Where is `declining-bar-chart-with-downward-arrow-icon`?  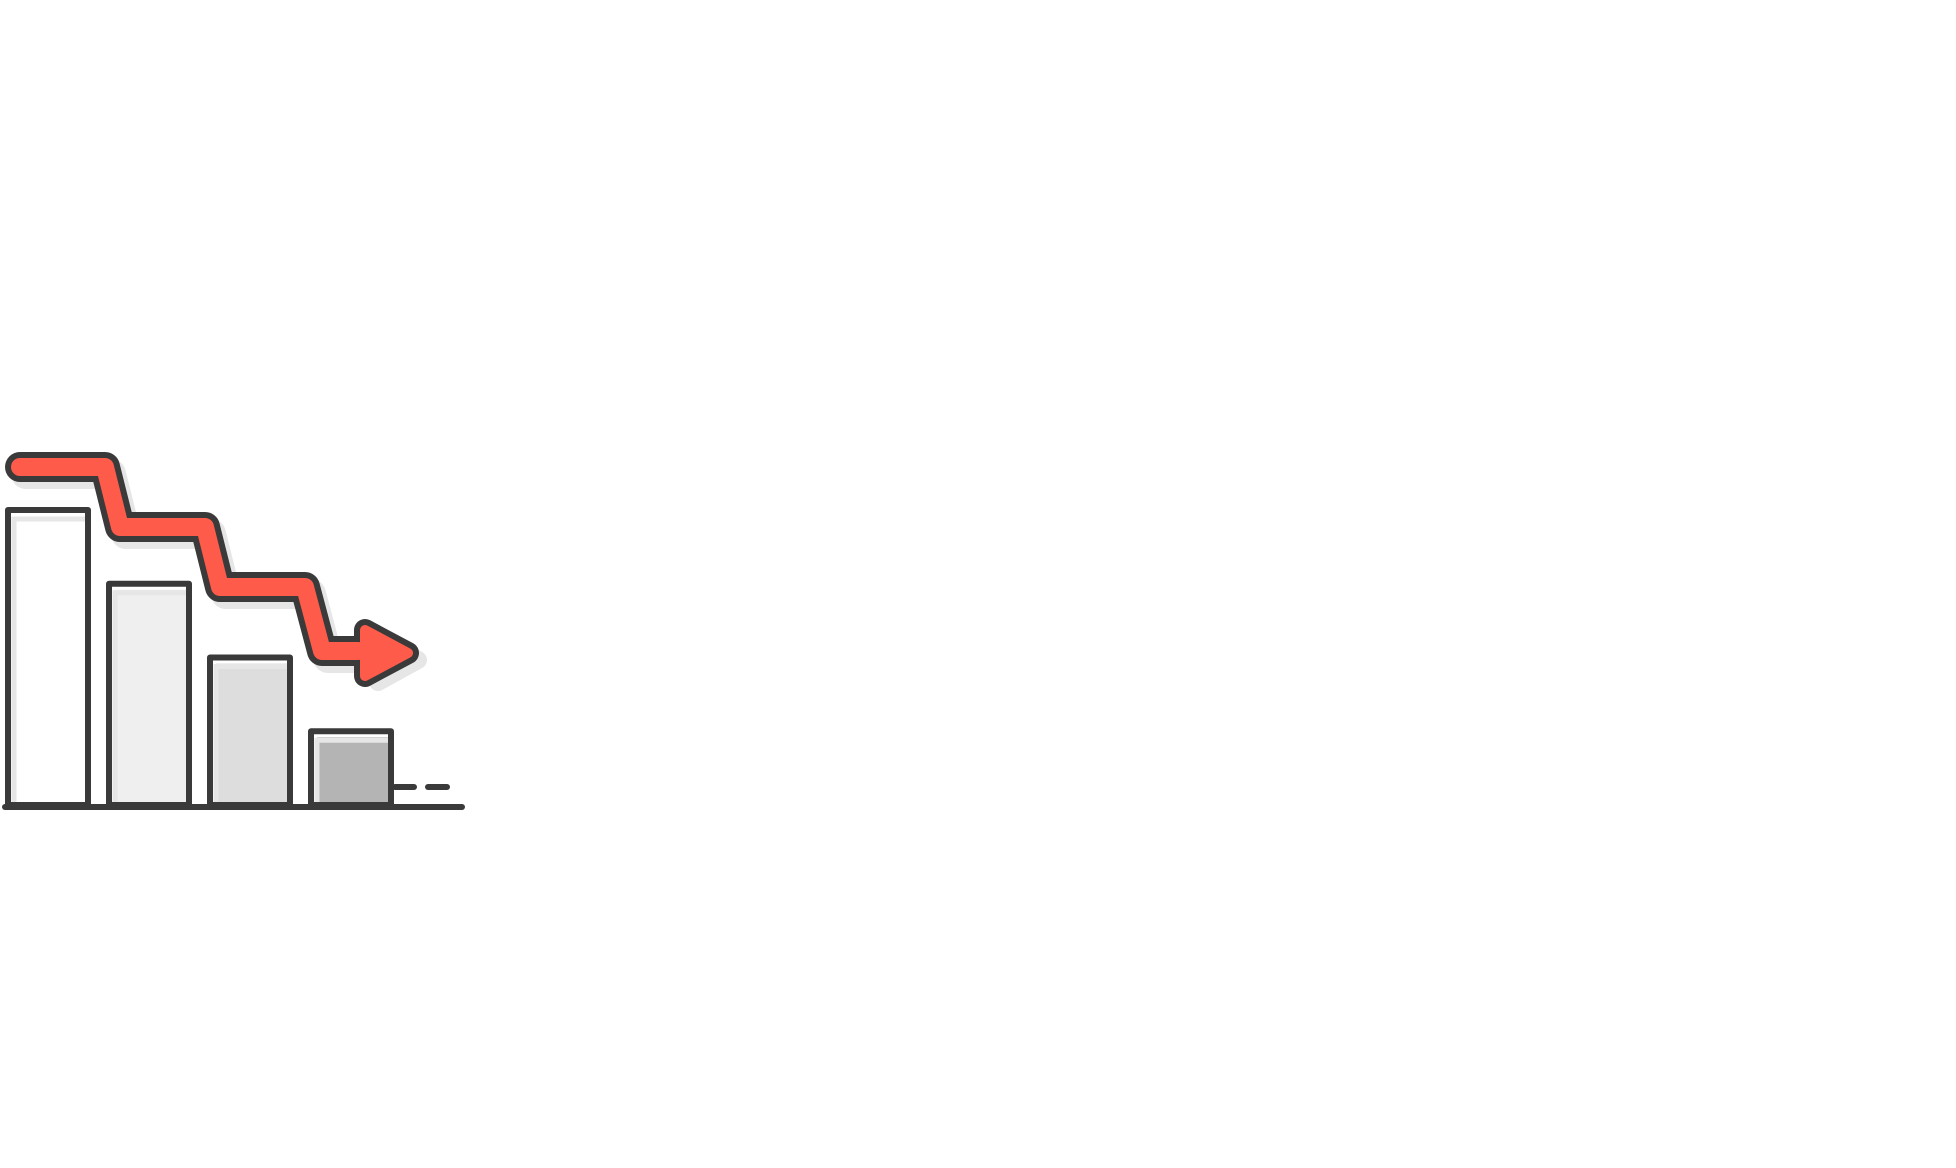
declining-bar-chart-with-downward-arrow-icon is located at coordinates (233, 631).